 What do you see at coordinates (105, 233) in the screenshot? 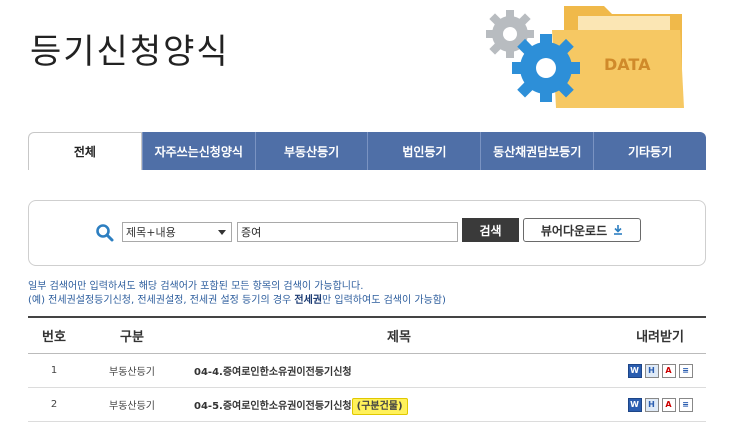
I see `search-icon` at bounding box center [105, 233].